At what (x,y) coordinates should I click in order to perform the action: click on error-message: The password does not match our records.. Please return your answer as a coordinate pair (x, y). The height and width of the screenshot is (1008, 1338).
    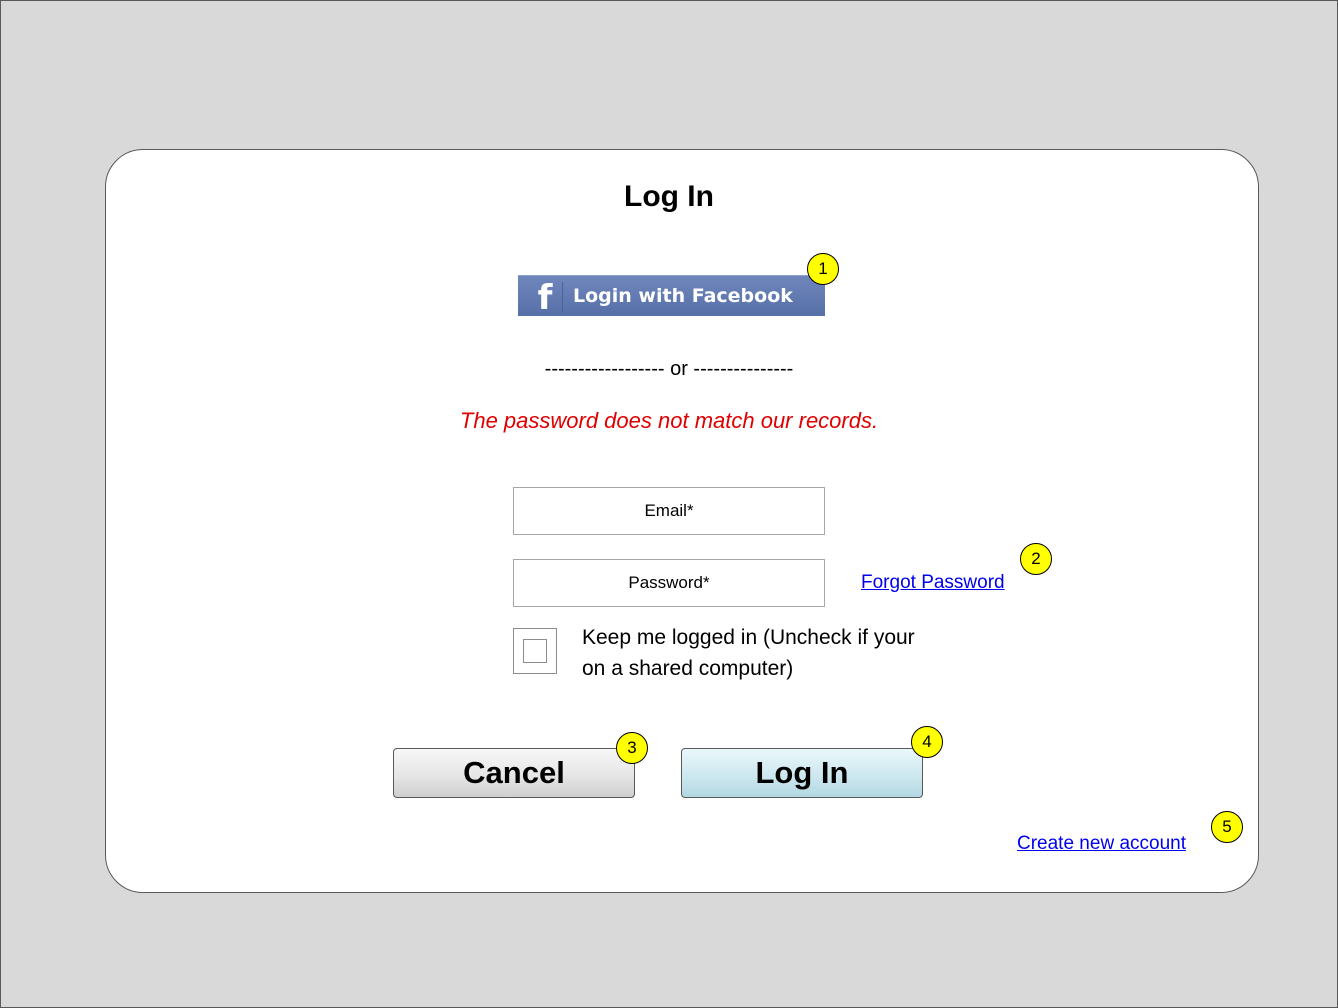
    Looking at the image, I should click on (669, 420).